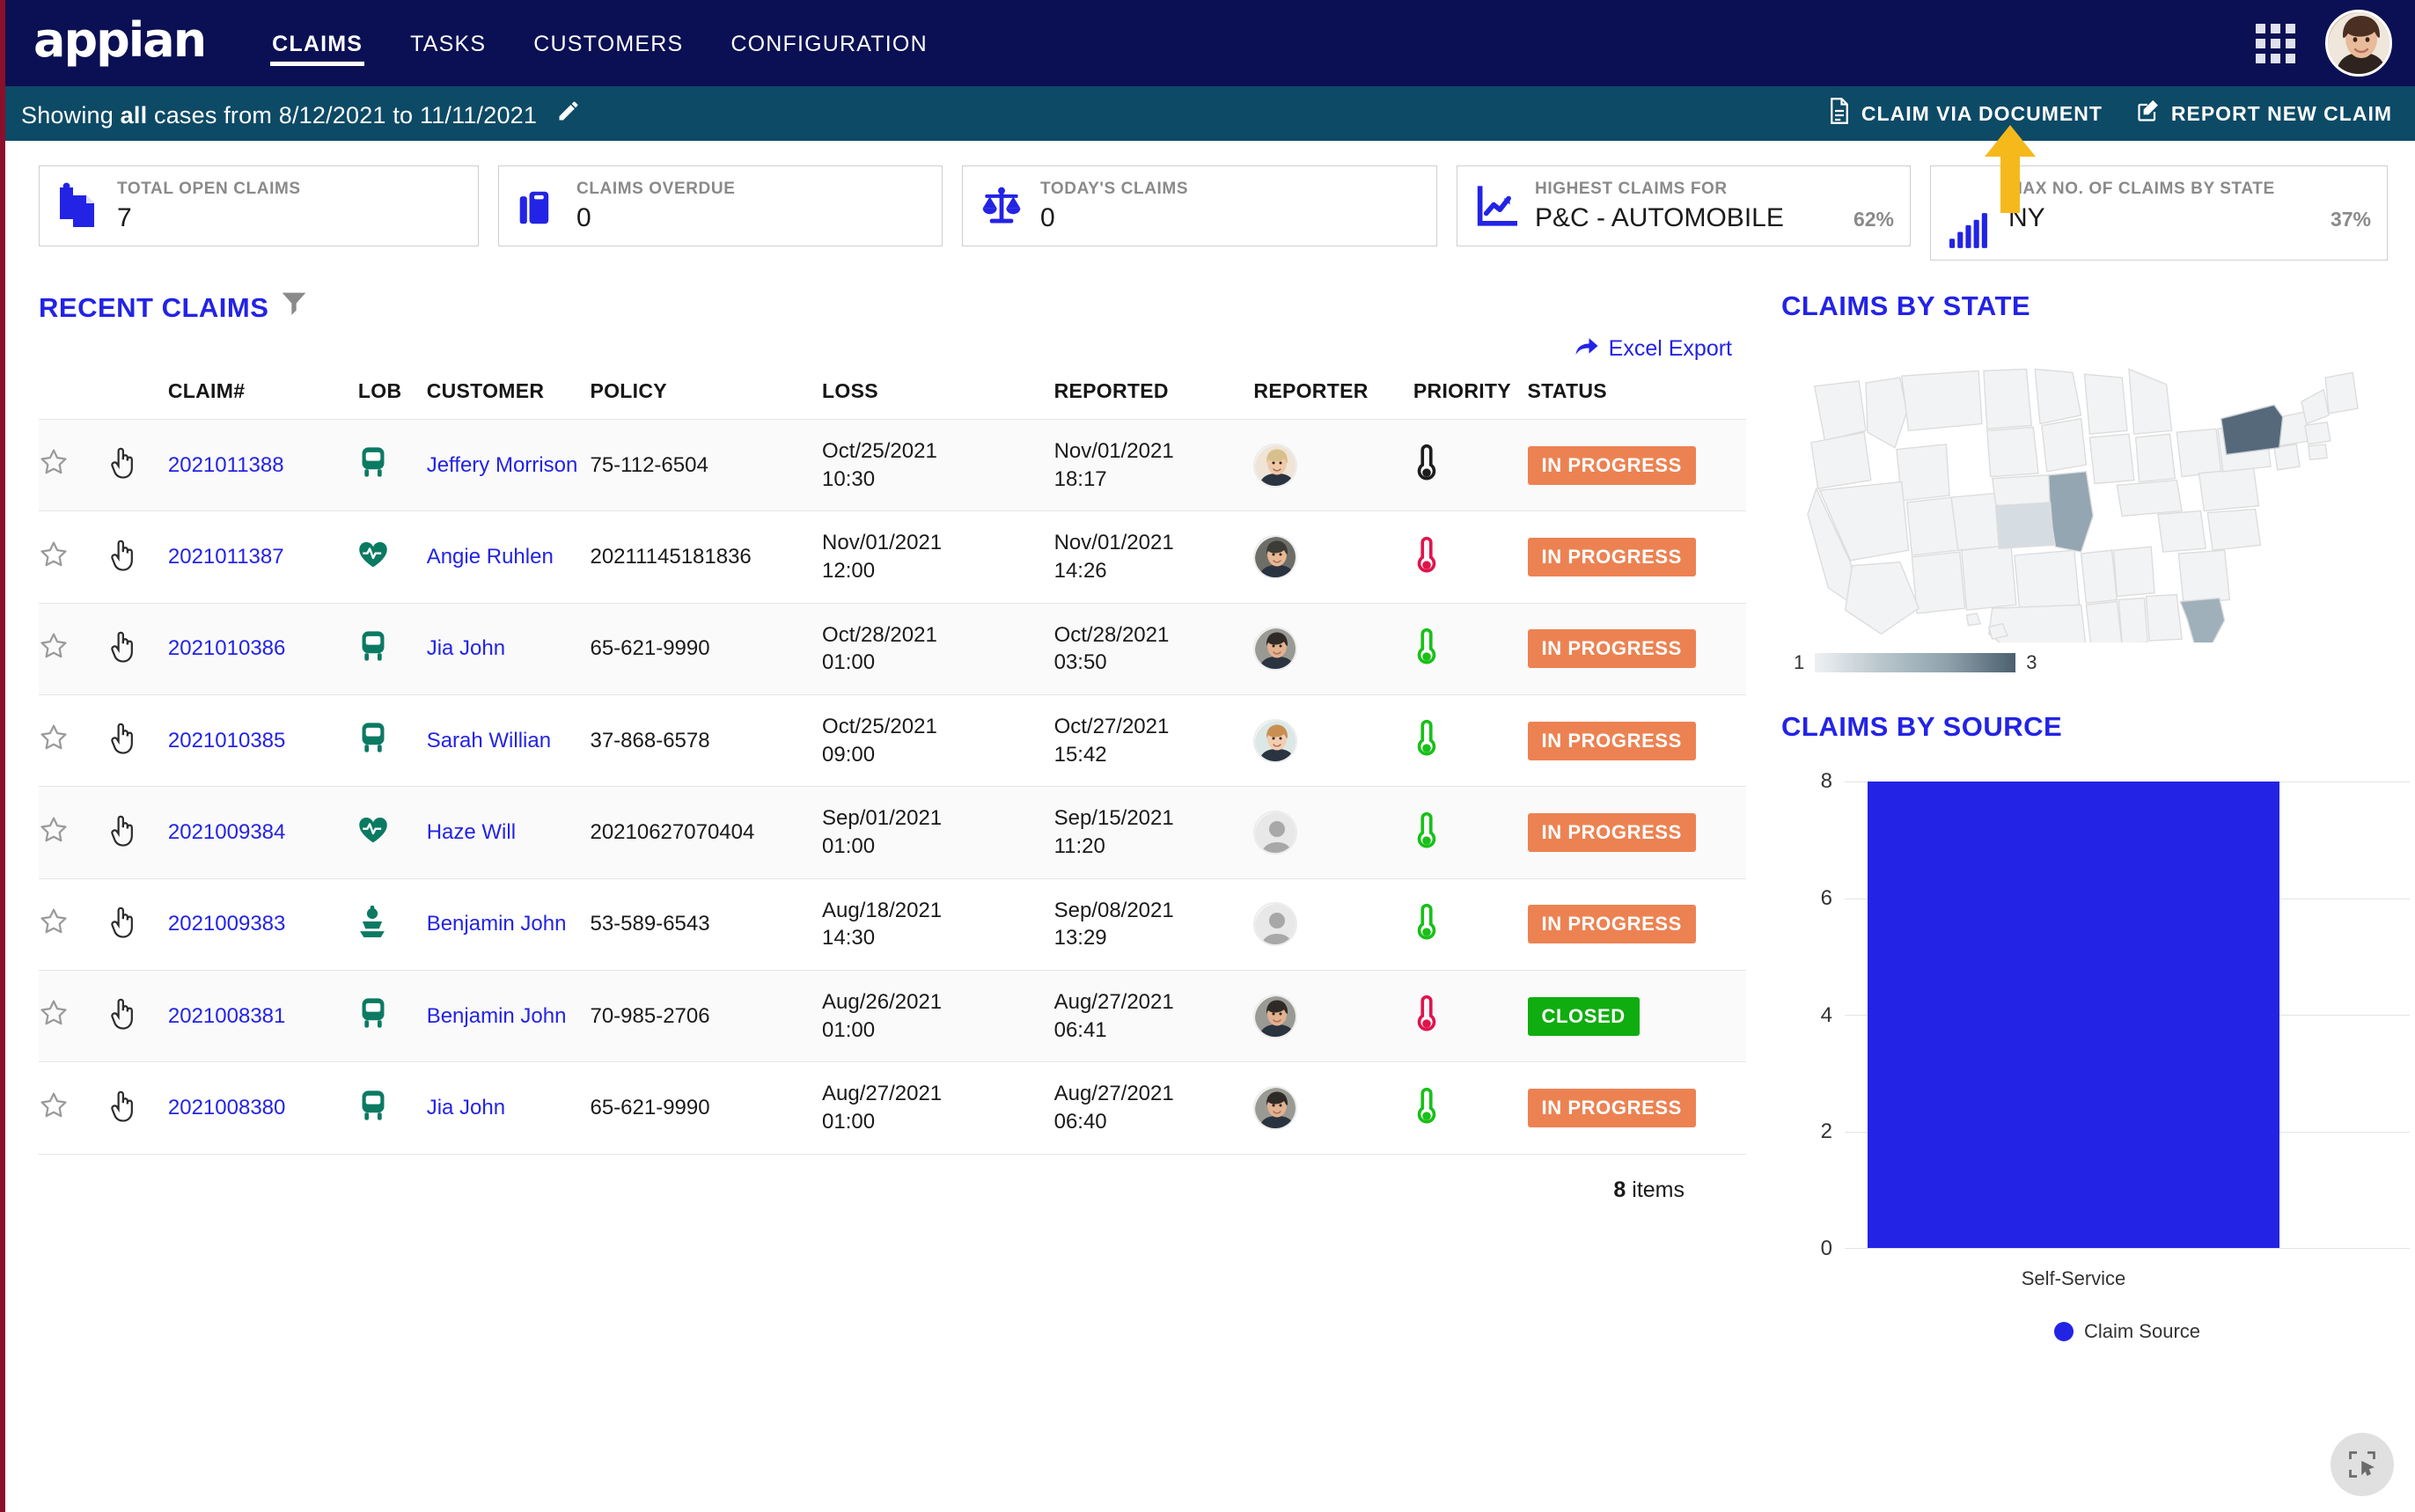 The image size is (2415, 1512). Describe the element at coordinates (1154, 399) in the screenshot. I see `col-reported: REPORTED` at that location.